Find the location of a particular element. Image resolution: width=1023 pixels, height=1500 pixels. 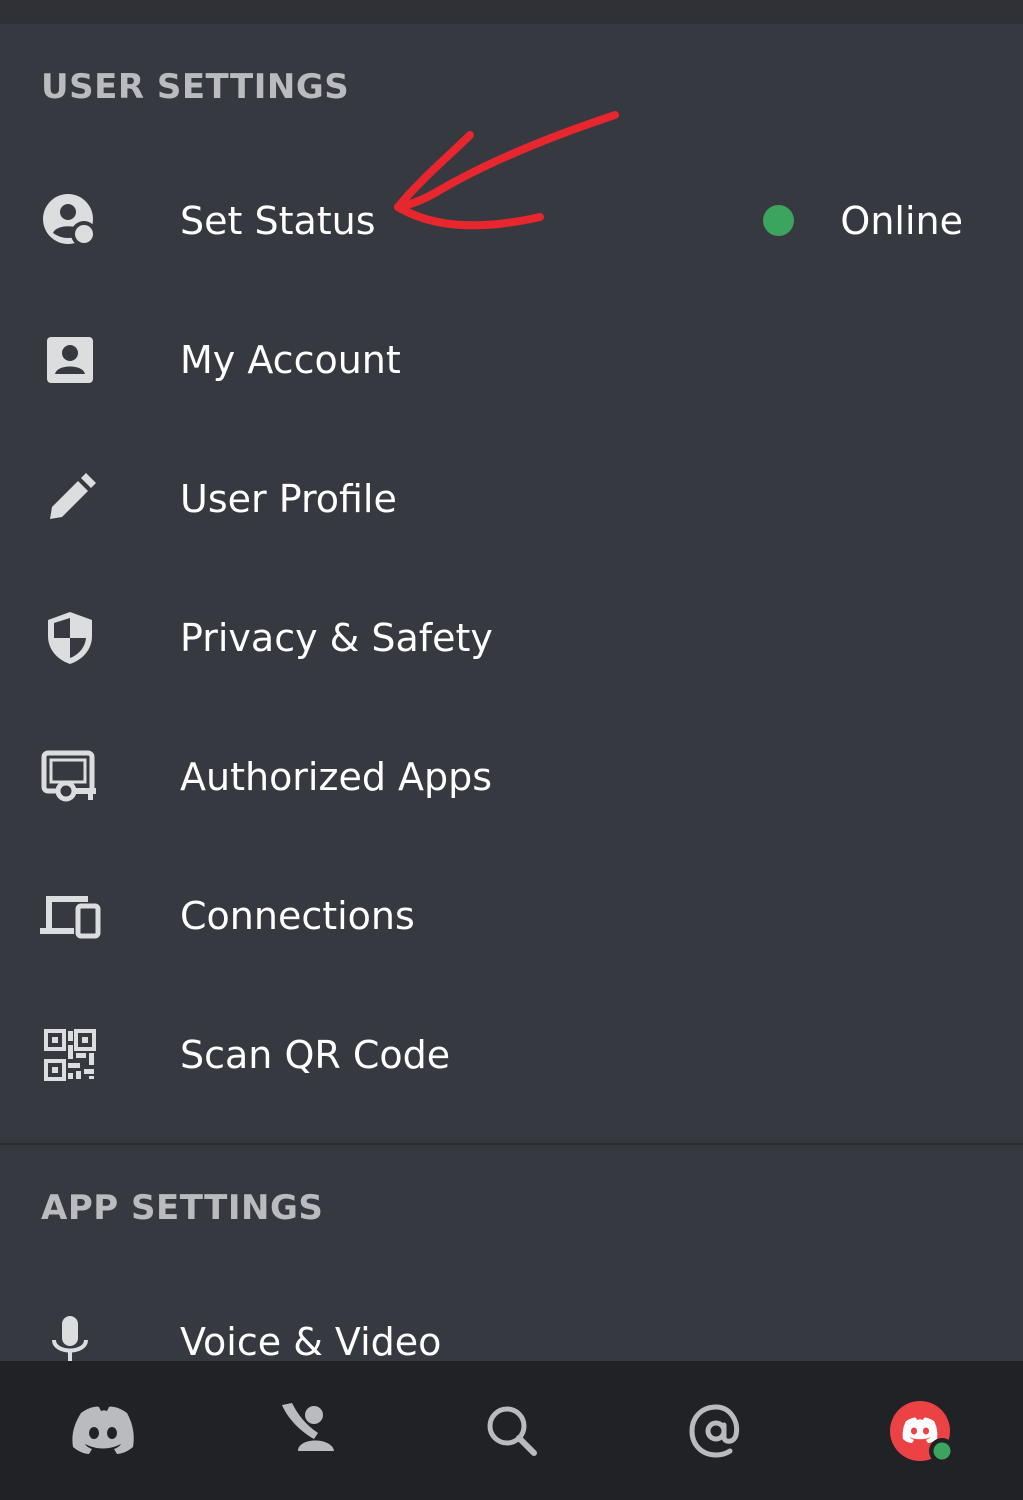

user-avatar-icon is located at coordinates (922, 1432).